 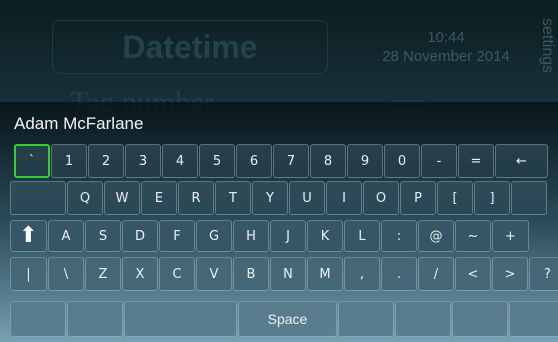 I want to click on key-5-row-1: T, so click(x=233, y=198).